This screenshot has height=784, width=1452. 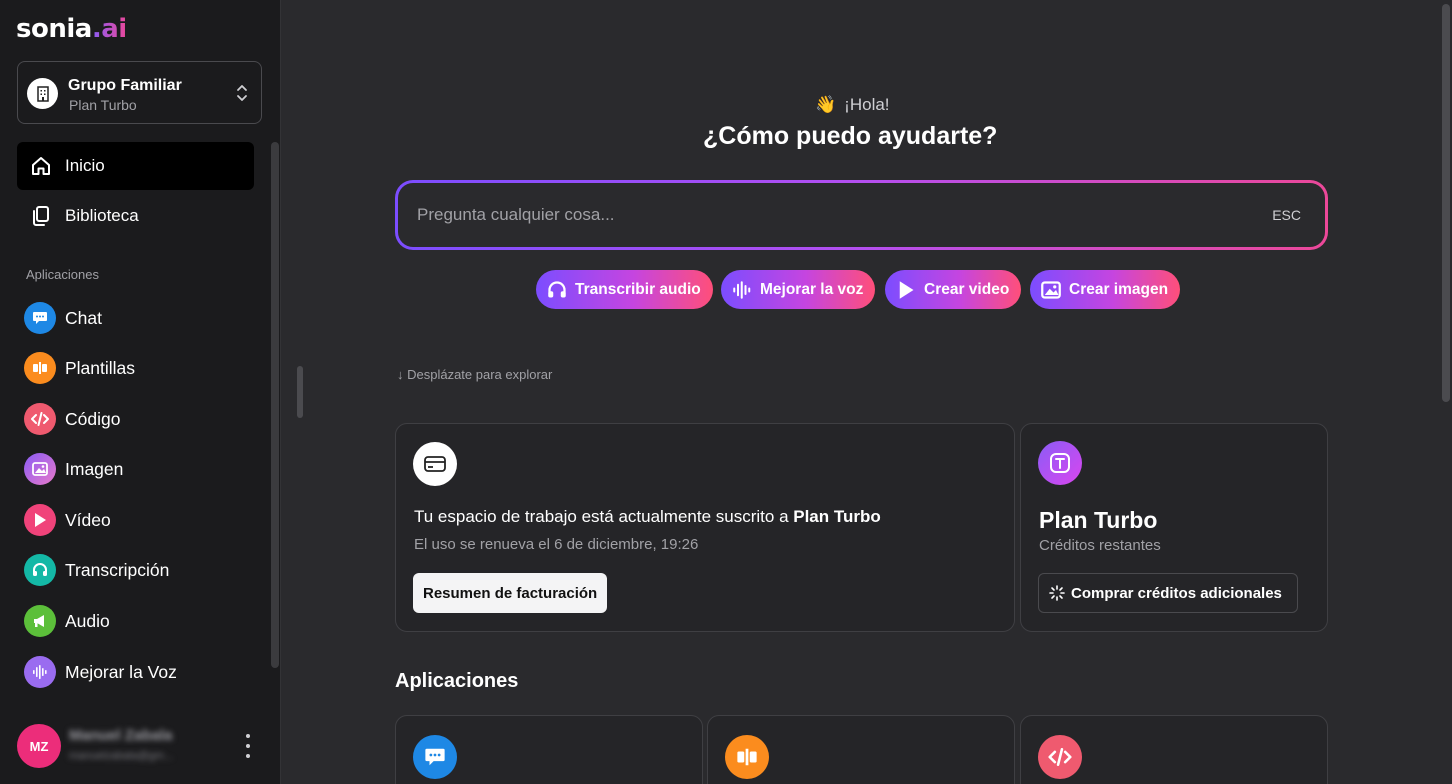 I want to click on apps-heading: Aplicaciones, so click(x=457, y=681).